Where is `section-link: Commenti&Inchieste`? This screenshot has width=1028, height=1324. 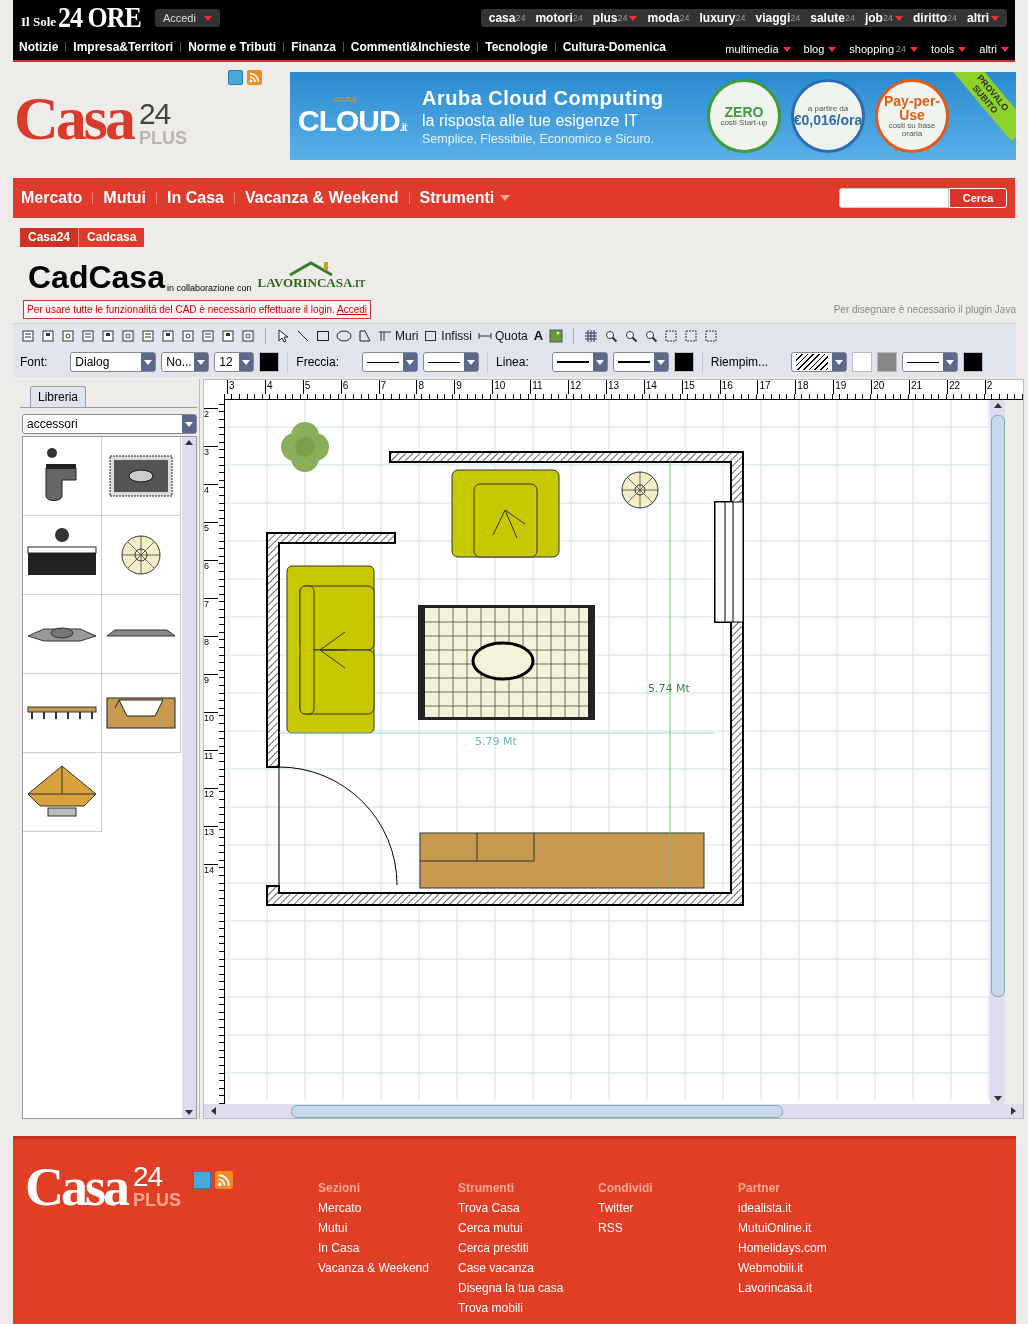
section-link: Commenti&Inchieste is located at coordinates (410, 47).